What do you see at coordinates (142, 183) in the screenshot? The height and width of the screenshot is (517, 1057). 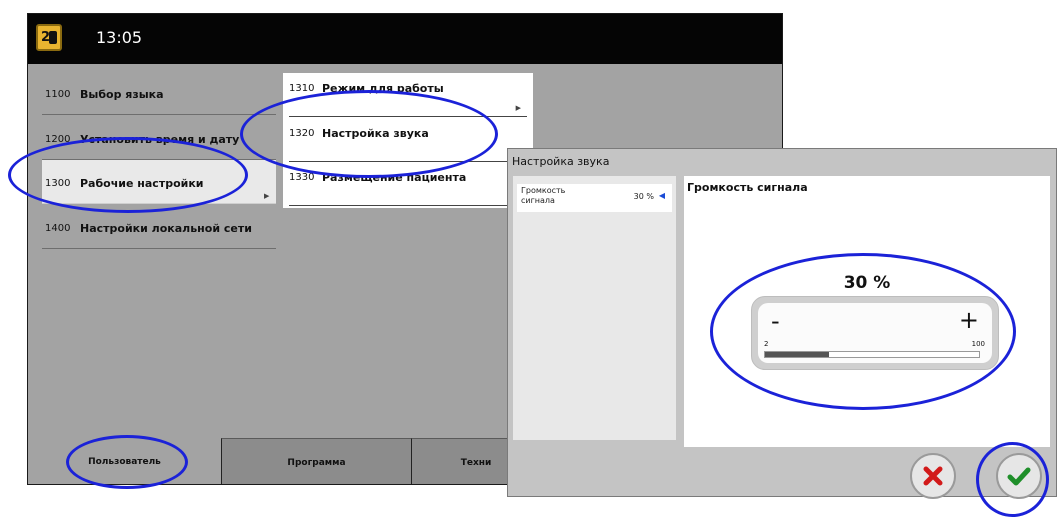 I see `menu-item-label: Рабочие настройки` at bounding box center [142, 183].